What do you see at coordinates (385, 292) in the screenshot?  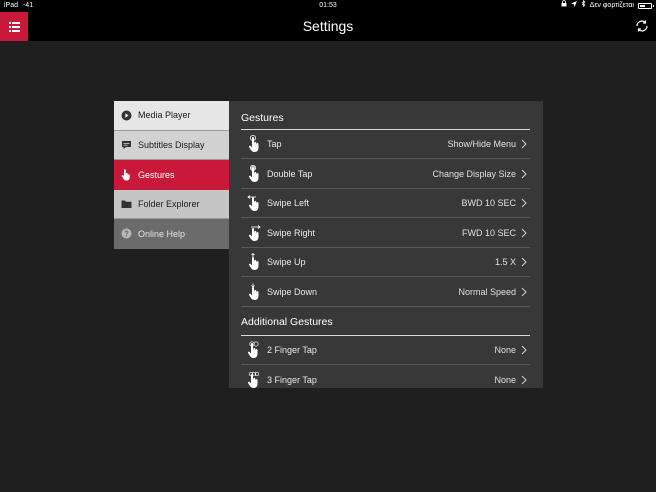 I see `gesture-row-swipe-down: Swipe Down Normal Speed` at bounding box center [385, 292].